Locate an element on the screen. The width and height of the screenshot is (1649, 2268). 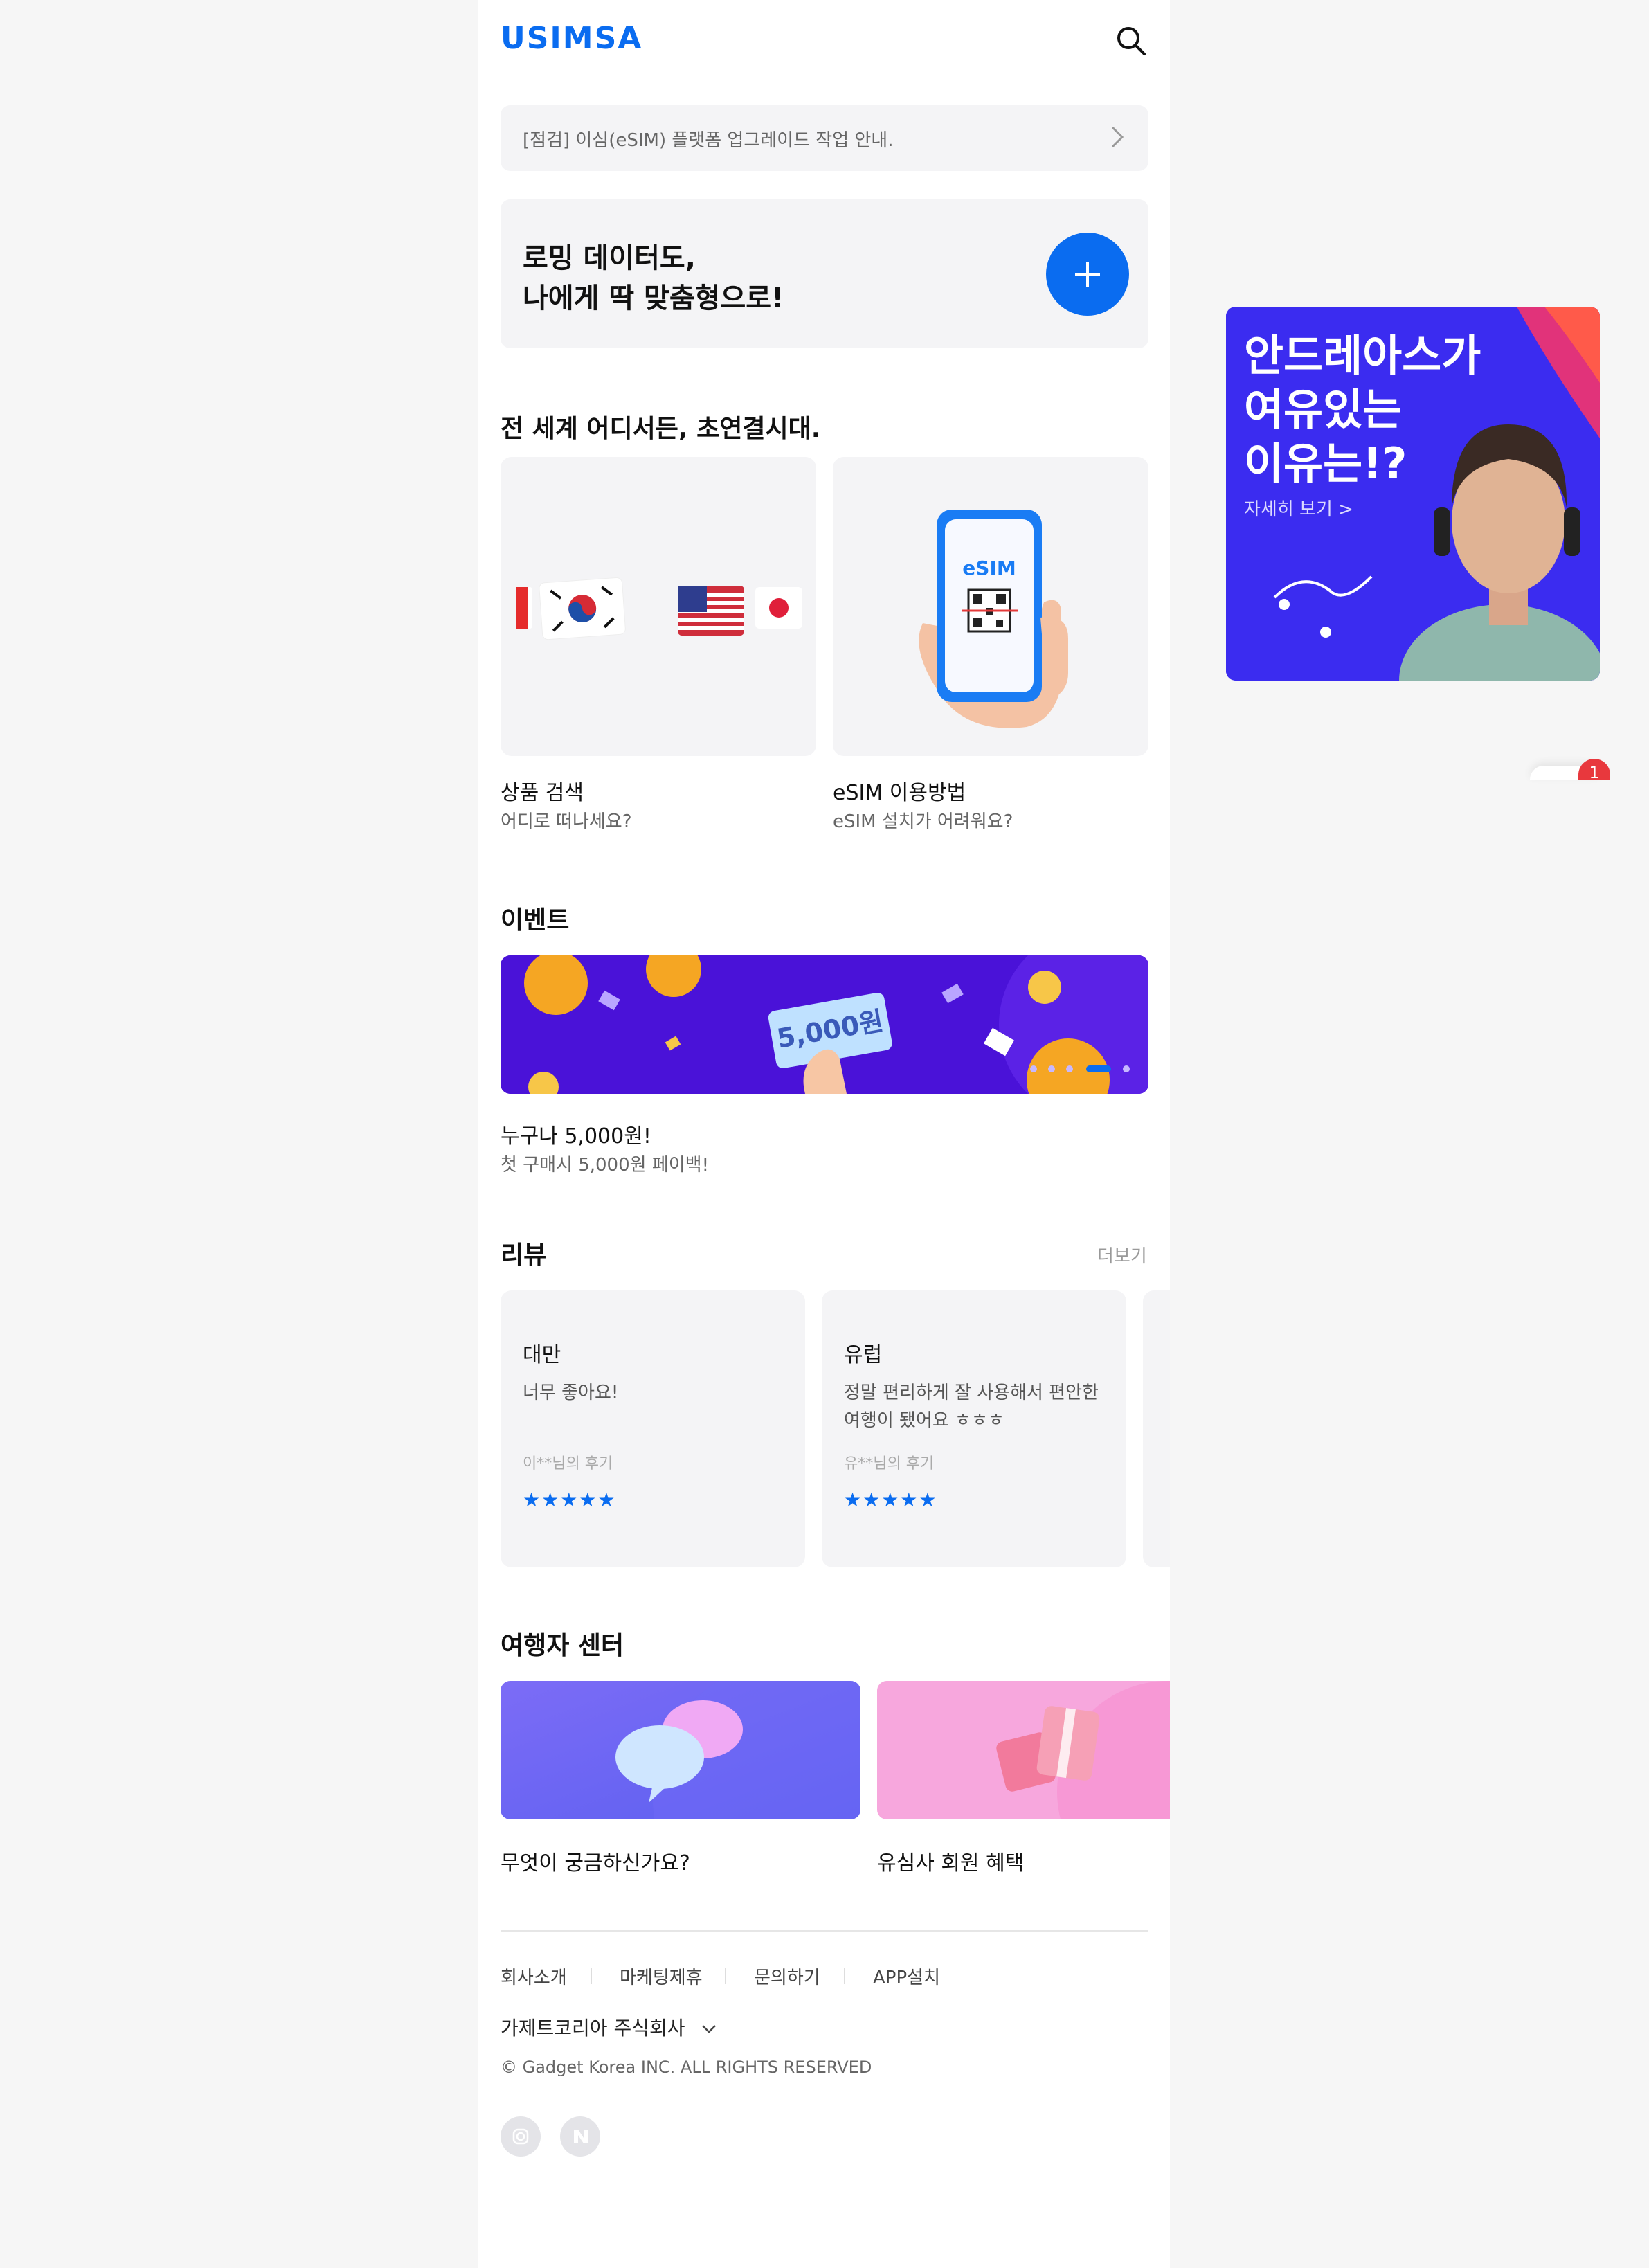
plus-icon is located at coordinates (1087, 274).